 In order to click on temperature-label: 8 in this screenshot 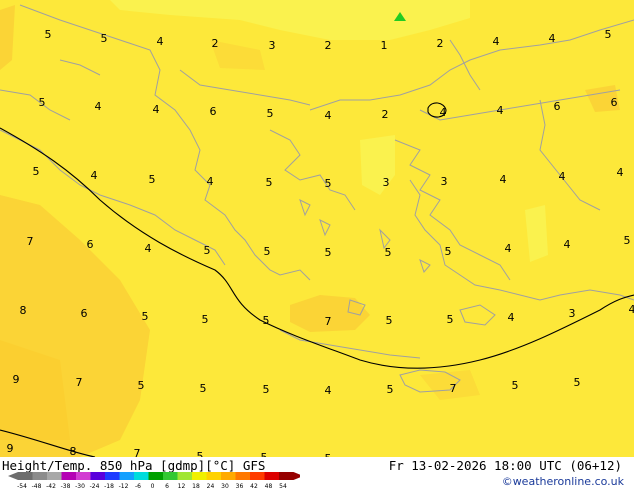, I will do `click(23, 310)`.